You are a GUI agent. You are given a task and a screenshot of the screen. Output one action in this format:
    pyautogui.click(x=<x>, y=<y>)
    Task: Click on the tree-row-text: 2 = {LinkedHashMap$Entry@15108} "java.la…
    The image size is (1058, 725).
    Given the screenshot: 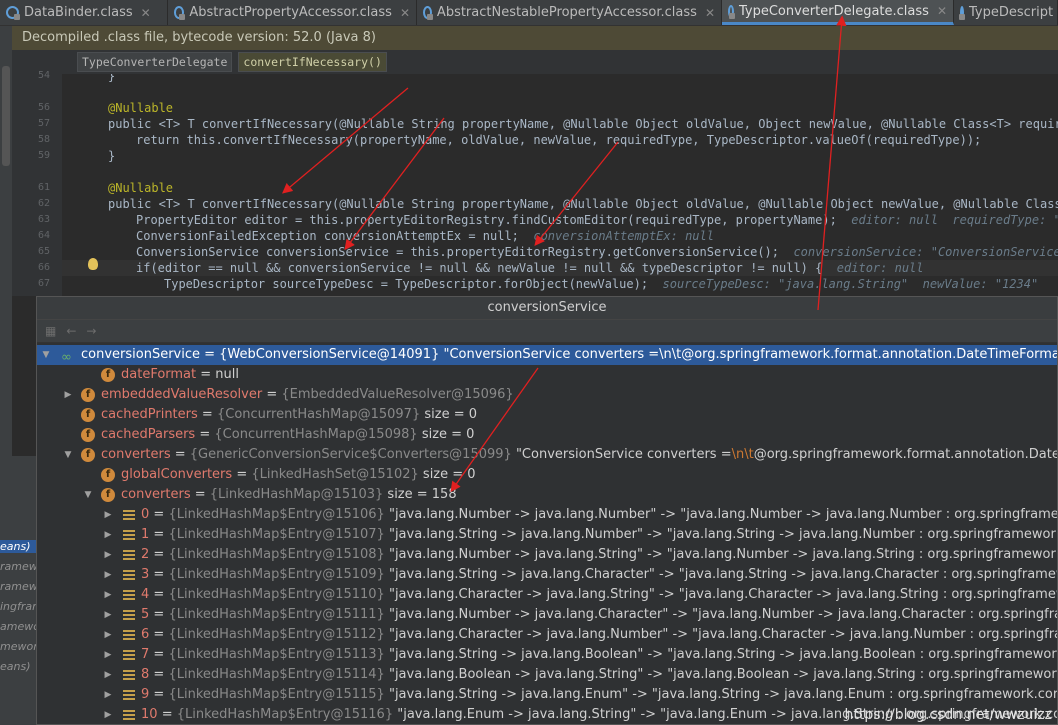 What is the action you would take?
    pyautogui.click(x=599, y=555)
    